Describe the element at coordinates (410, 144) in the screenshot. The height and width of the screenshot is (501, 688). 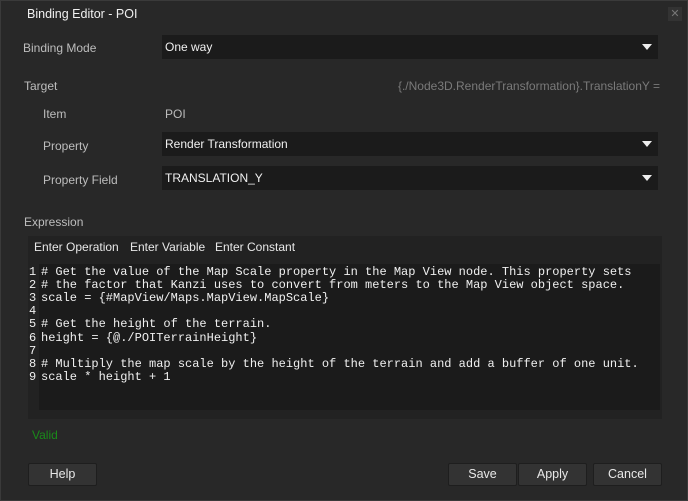
I see `property-dropdown: Render Transformation` at that location.